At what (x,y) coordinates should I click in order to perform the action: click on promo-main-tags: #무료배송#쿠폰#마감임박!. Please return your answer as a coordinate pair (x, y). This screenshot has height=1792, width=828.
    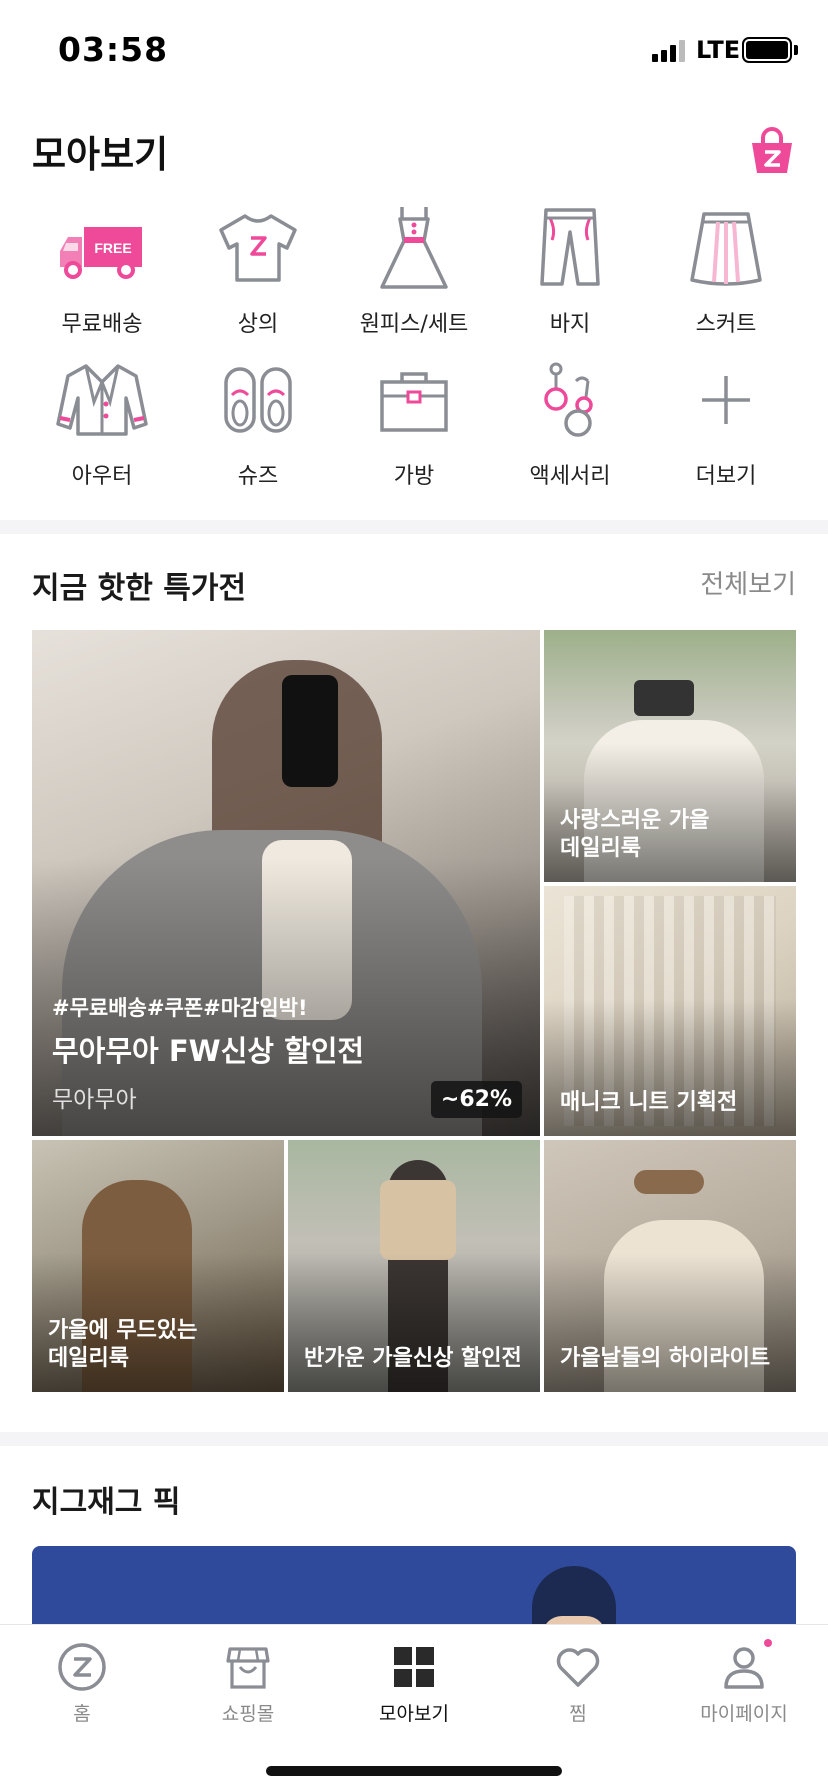
    Looking at the image, I should click on (180, 1008).